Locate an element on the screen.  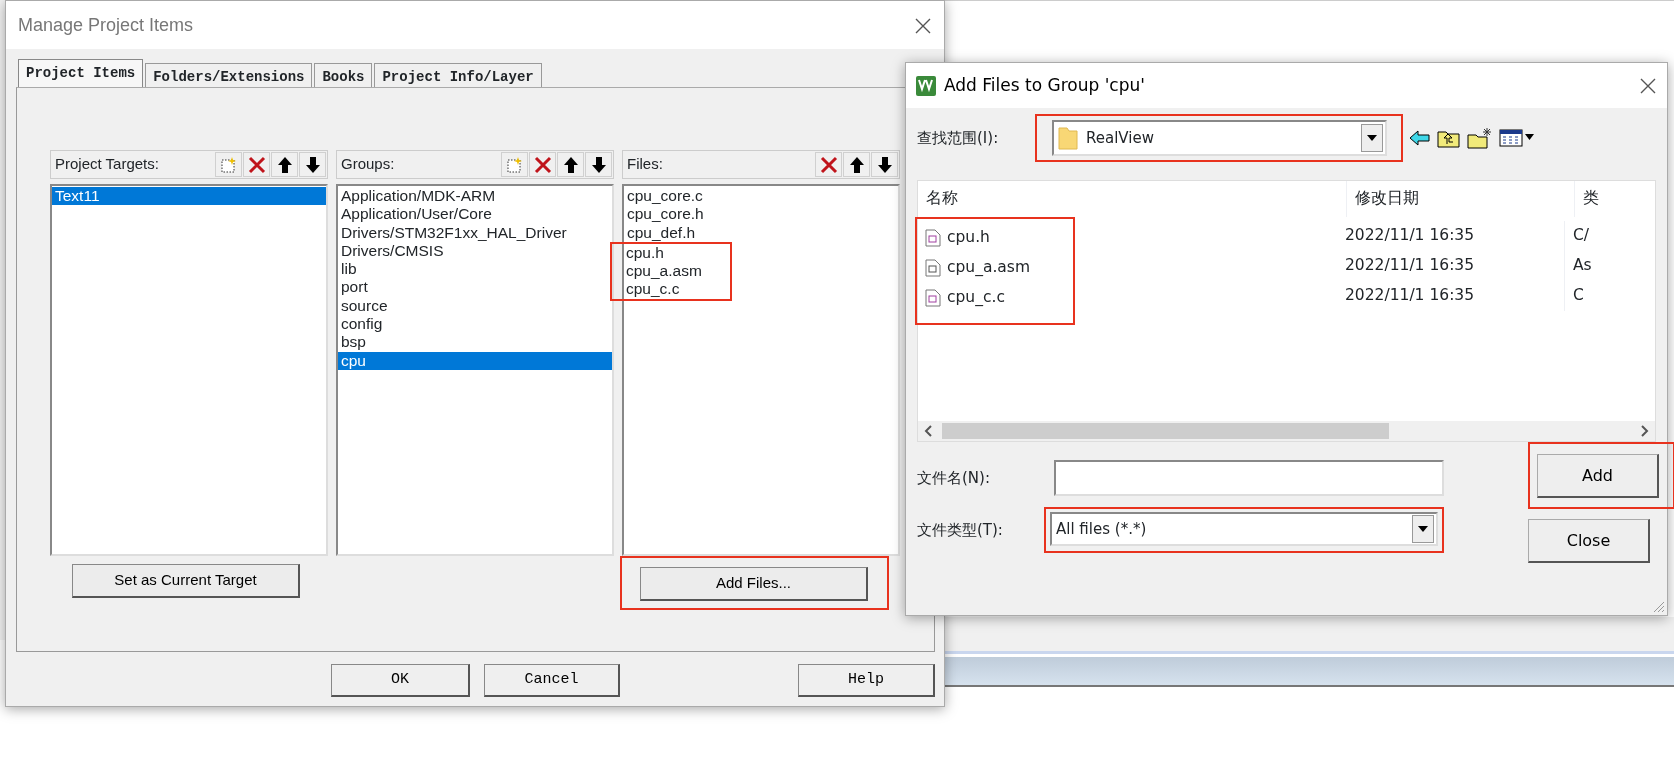
list-item: cpu_core.c is located at coordinates (665, 196).